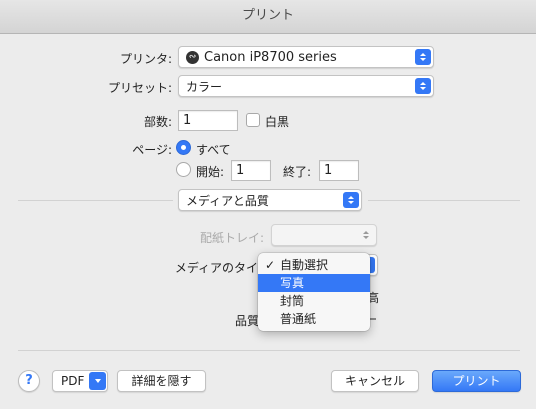  Describe the element at coordinates (29, 381) in the screenshot. I see `help-button: ?` at that location.